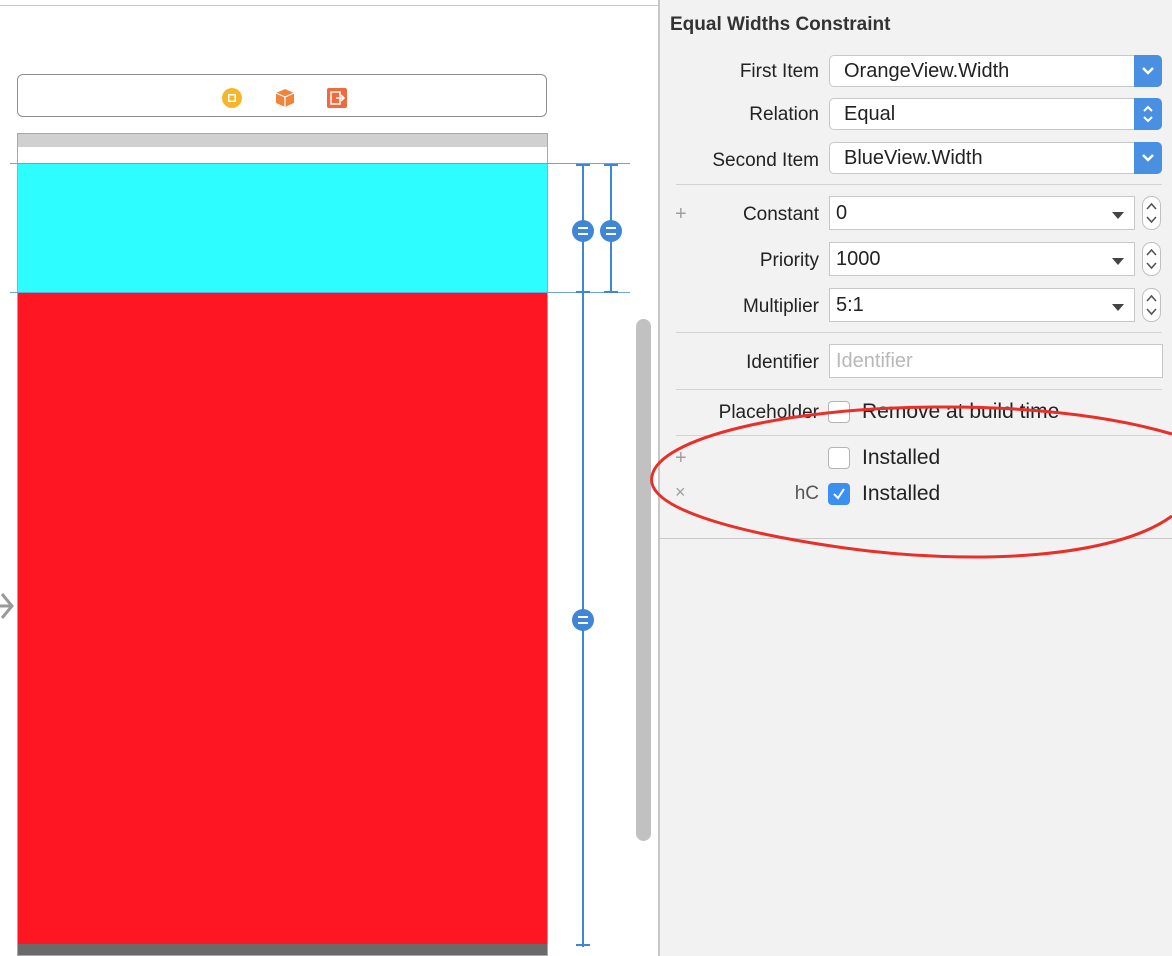 The width and height of the screenshot is (1172, 956). I want to click on status-bar, so click(282, 140).